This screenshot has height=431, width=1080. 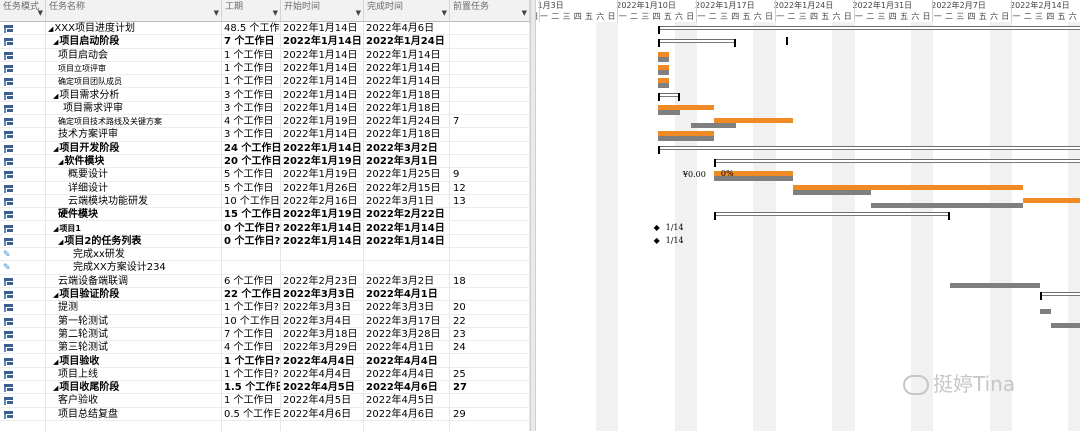 I want to click on task-row: 项目启动会 1 个工作日 2022年1月14日 2022年1月14日, so click(x=265, y=55).